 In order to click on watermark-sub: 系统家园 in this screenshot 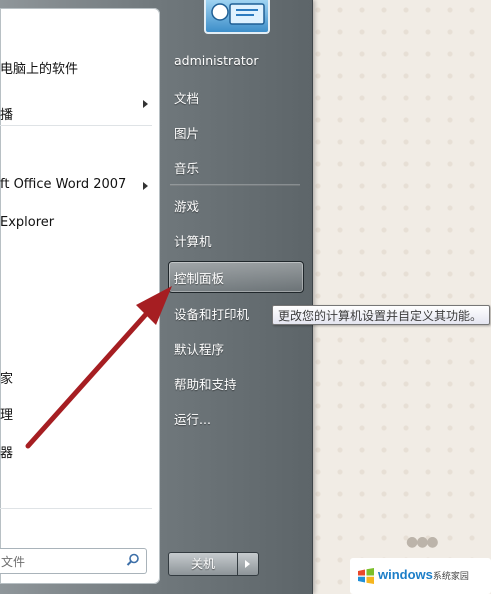, I will do `click(450, 576)`.